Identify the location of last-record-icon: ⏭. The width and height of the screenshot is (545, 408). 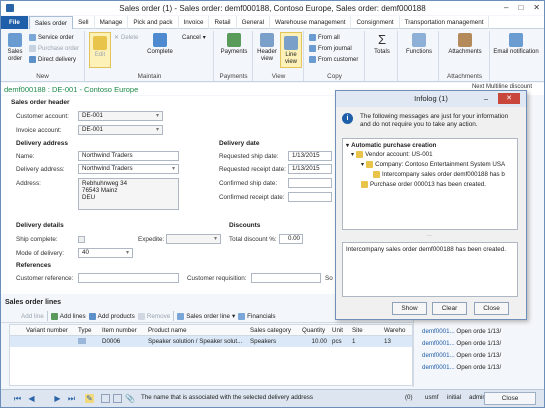
(71, 398).